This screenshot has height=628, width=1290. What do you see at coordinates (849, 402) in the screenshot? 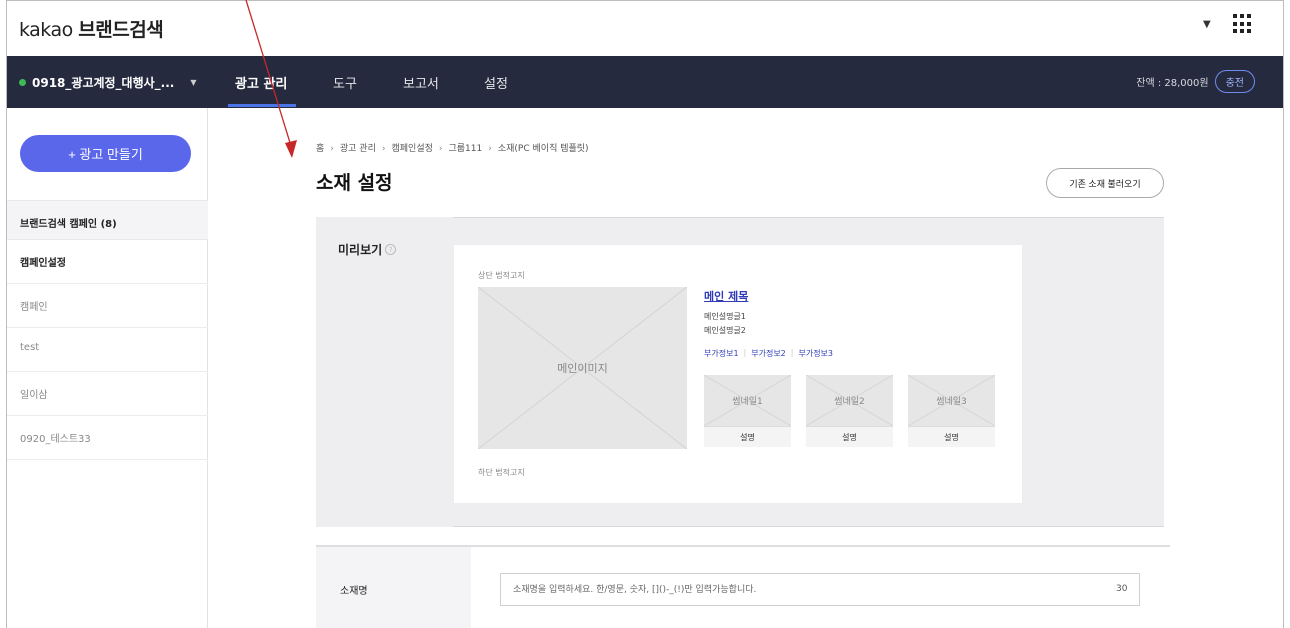
I see `thumbnail-label: 썸네일2` at bounding box center [849, 402].